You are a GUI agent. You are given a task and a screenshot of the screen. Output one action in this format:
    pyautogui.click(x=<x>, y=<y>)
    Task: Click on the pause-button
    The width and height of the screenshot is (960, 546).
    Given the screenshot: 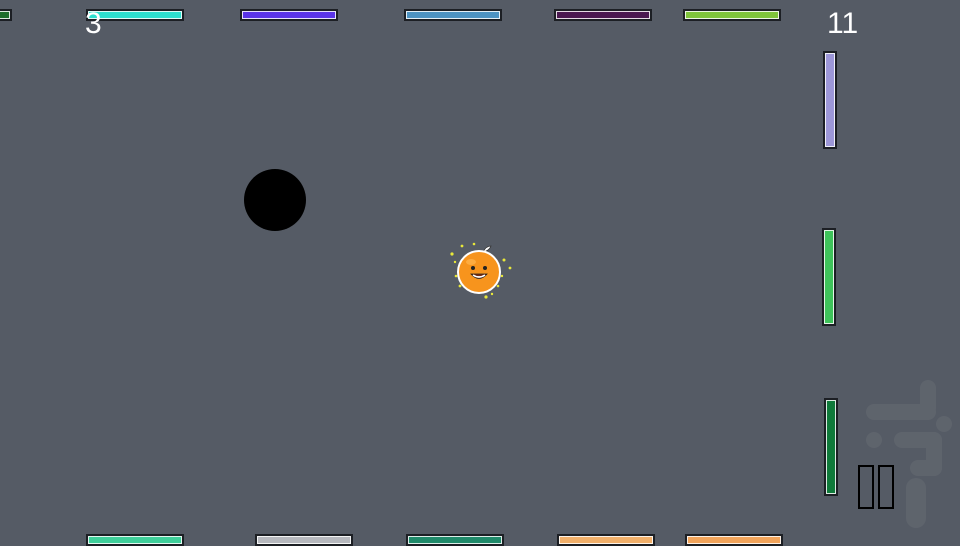 What is the action you would take?
    pyautogui.click(x=879, y=488)
    